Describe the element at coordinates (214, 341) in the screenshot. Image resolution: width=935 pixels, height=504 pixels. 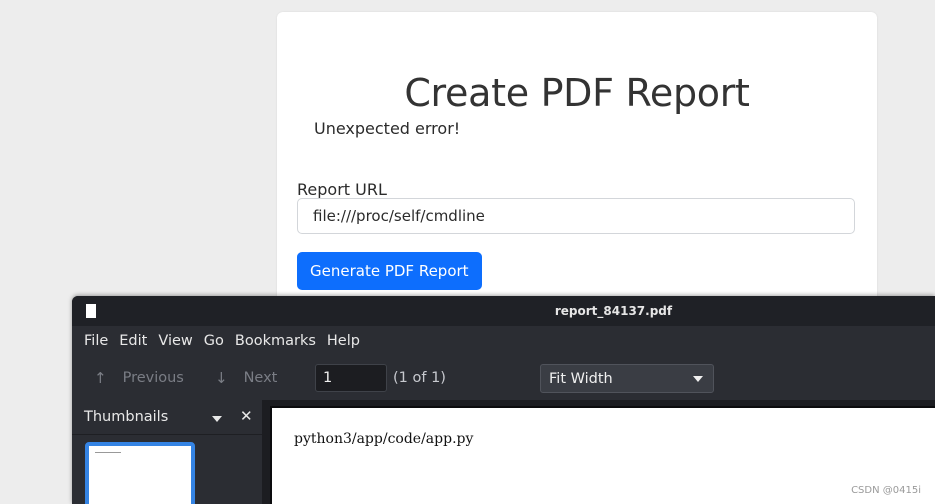
I see `menu-go: Go` at that location.